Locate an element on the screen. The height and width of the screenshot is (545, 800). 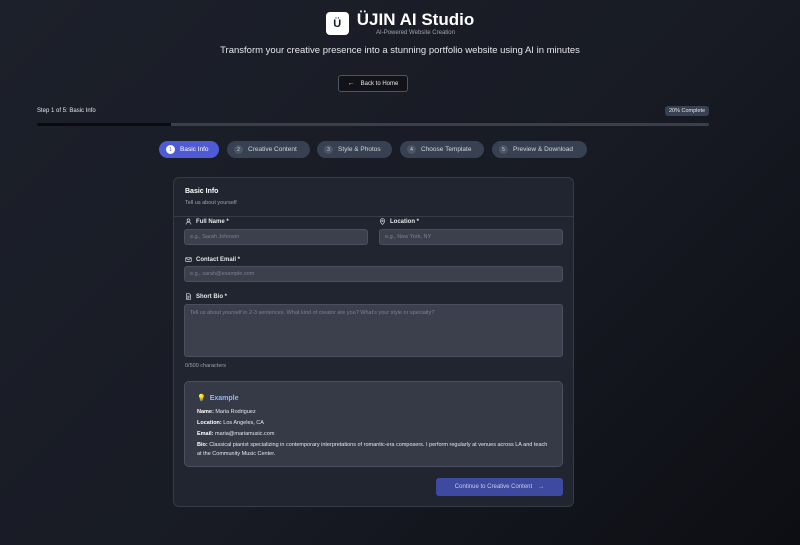
step-tab-style-photos: 3 Style & Photos is located at coordinates (354, 149).